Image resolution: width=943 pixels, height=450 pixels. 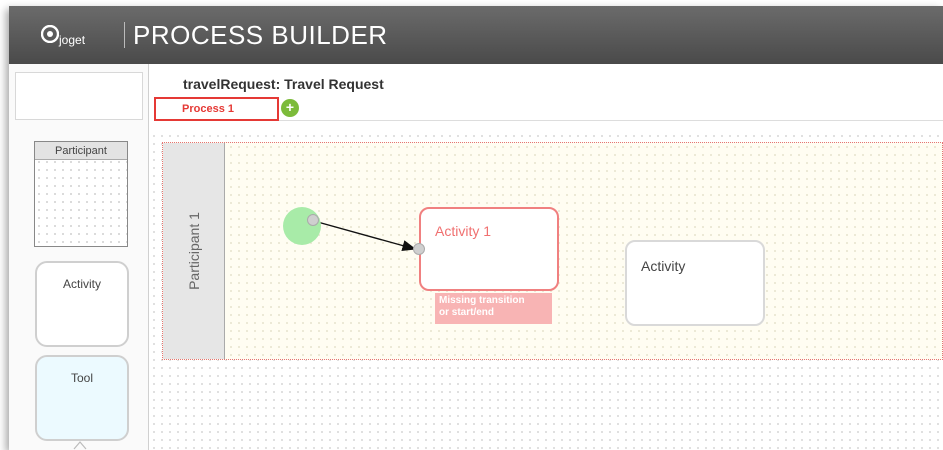 What do you see at coordinates (80, 445) in the screenshot?
I see `chevron-up-icon` at bounding box center [80, 445].